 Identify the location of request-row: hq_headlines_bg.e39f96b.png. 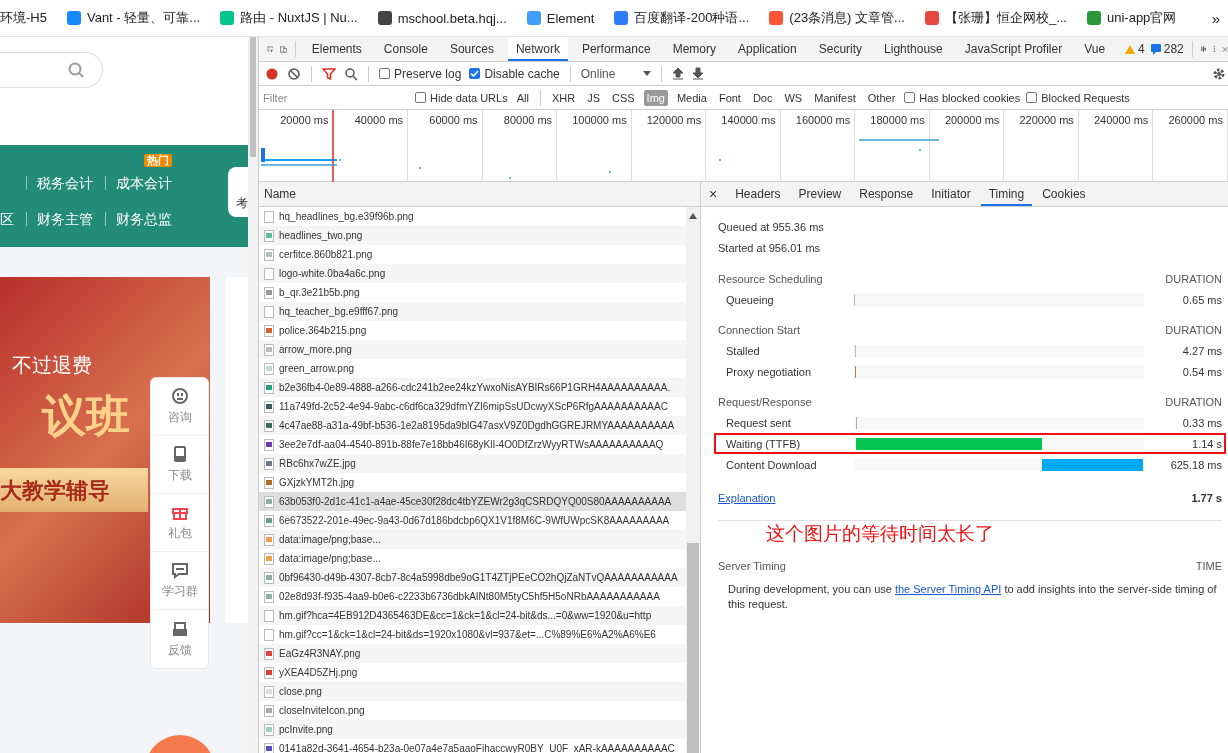
(472, 216).